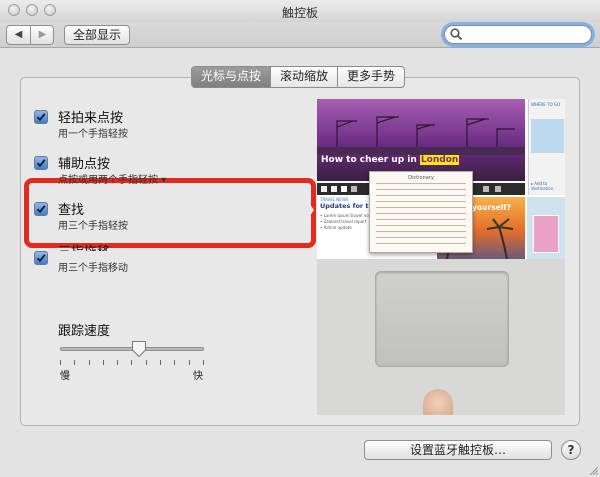  Describe the element at coordinates (300, 35) in the screenshot. I see `toolbar: ◀ ▶ 全部显示` at that location.